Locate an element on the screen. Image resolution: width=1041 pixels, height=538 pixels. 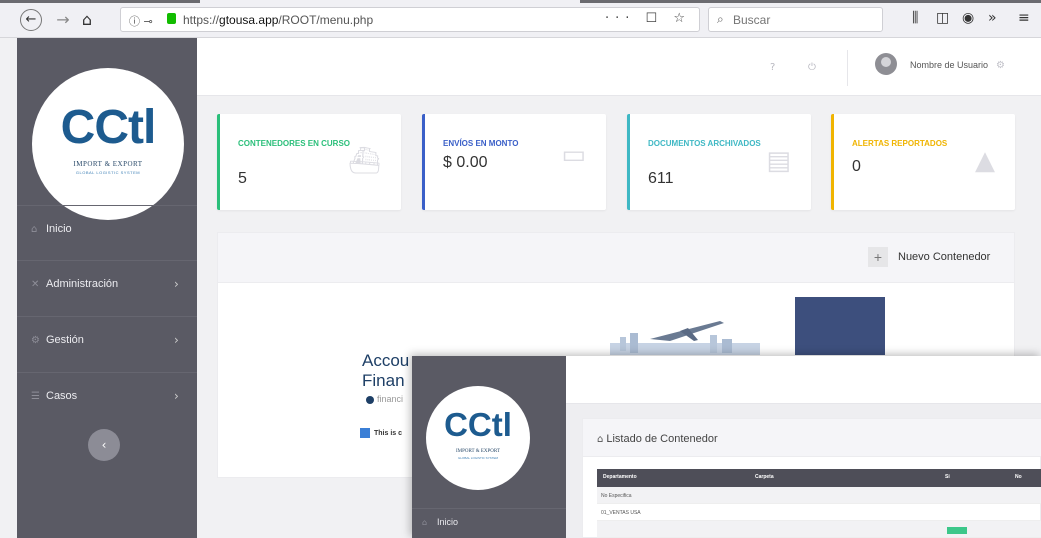
stat-card-value: 611 is located at coordinates (661, 178).